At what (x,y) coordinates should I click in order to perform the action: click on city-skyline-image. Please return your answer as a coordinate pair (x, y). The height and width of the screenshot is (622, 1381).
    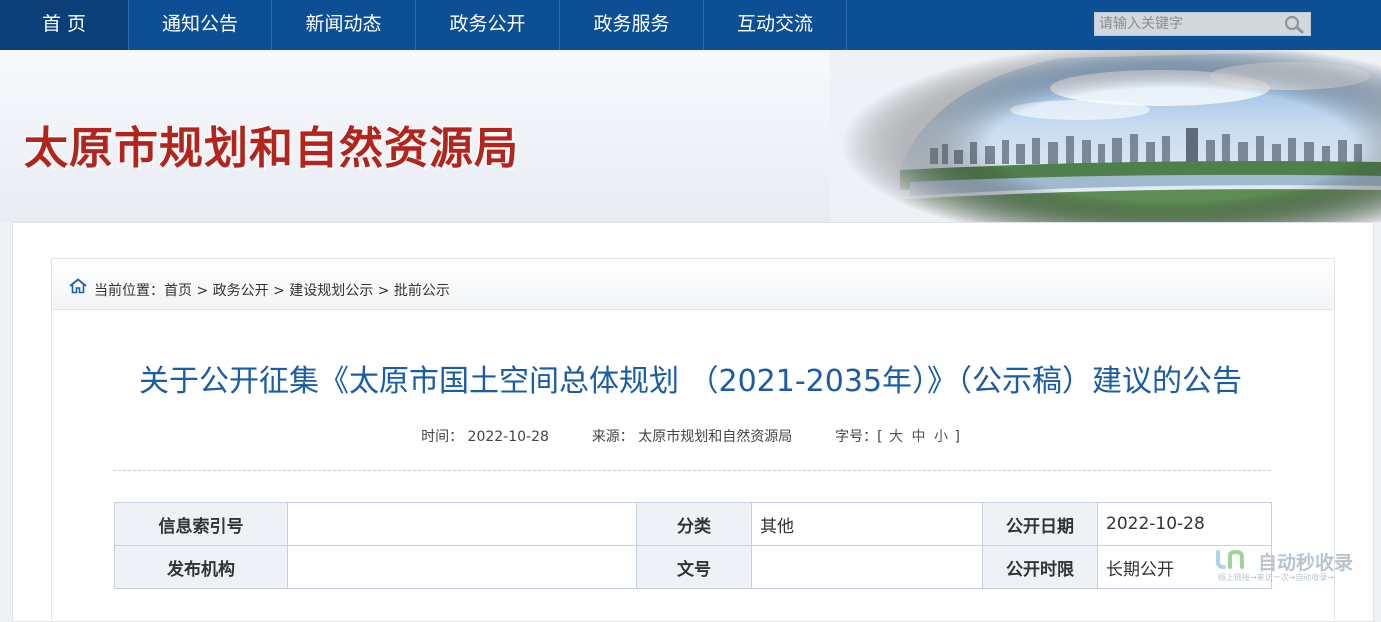
    Looking at the image, I should click on (1105, 136).